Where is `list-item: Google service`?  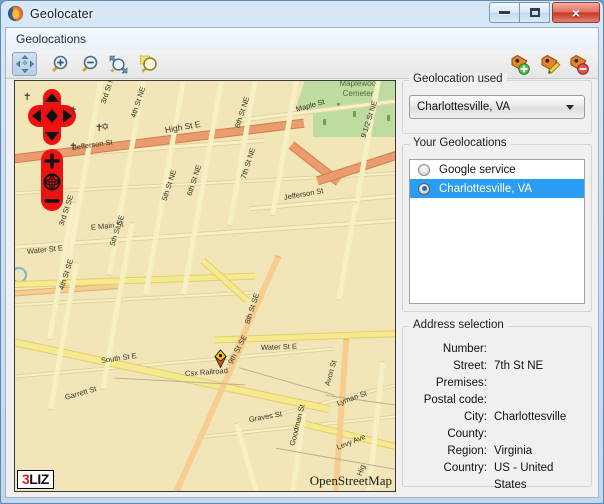
list-item: Google service is located at coordinates (497, 169).